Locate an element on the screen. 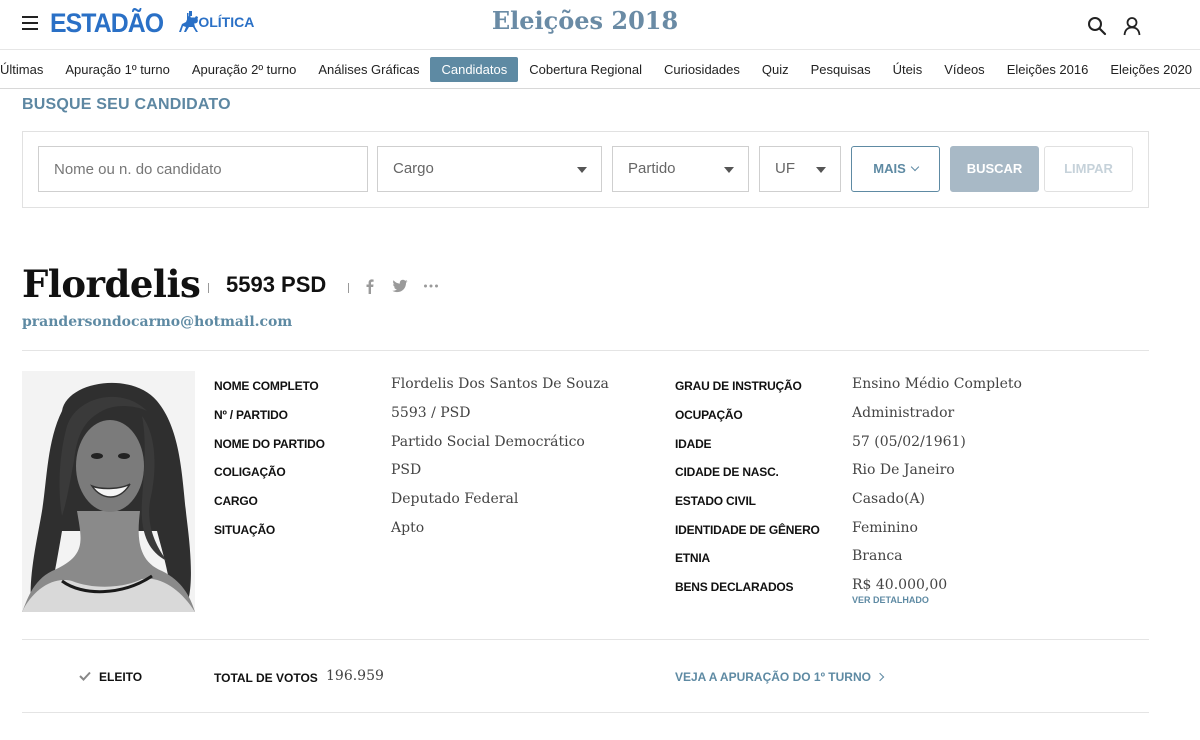  candidate-portrait-image is located at coordinates (108, 491).